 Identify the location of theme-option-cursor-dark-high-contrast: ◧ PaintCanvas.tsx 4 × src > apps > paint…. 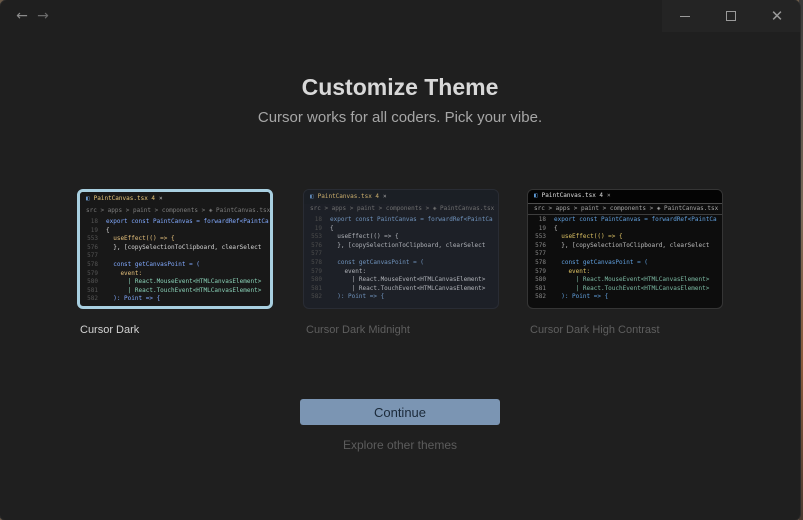
(625, 262).